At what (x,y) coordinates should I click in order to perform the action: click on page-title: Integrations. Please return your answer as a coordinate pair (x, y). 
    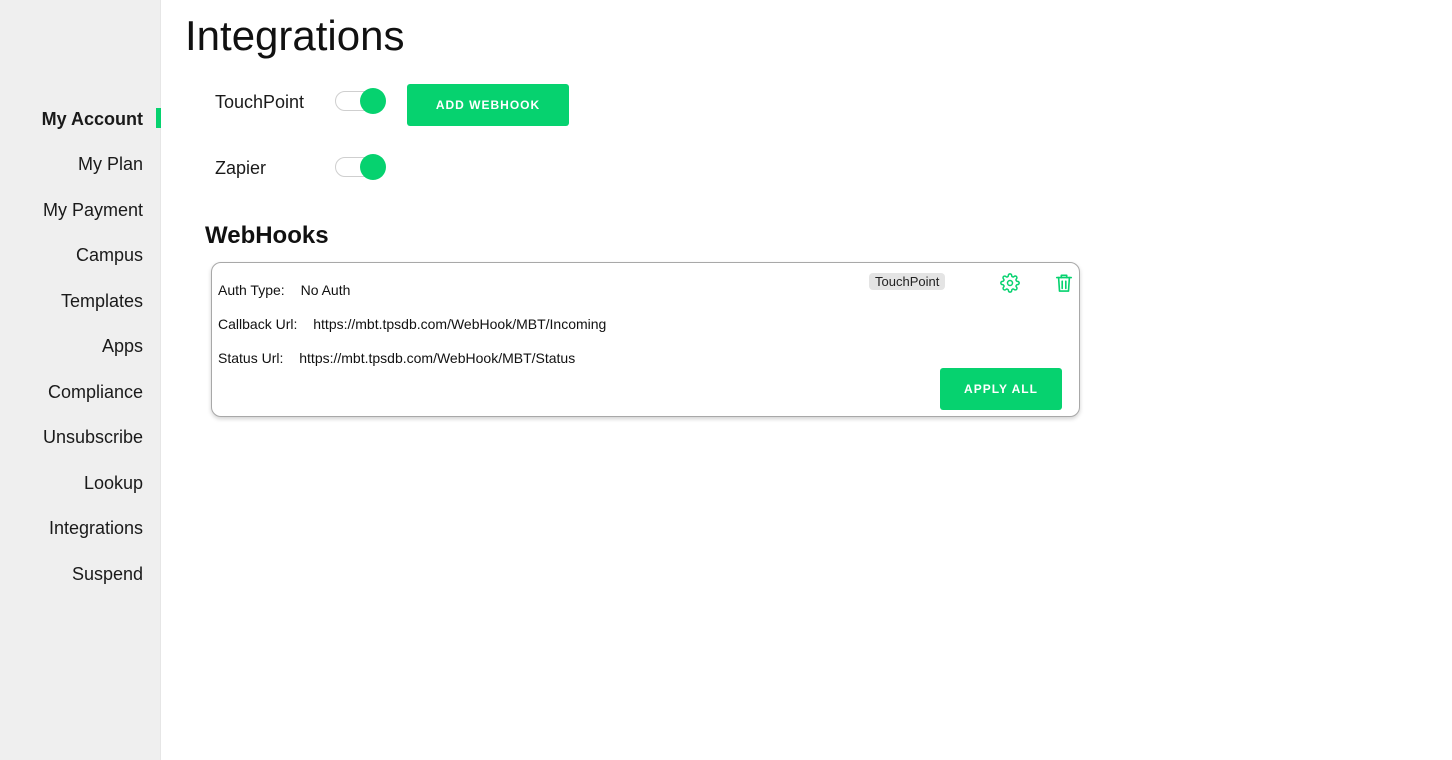
    Looking at the image, I should click on (295, 35).